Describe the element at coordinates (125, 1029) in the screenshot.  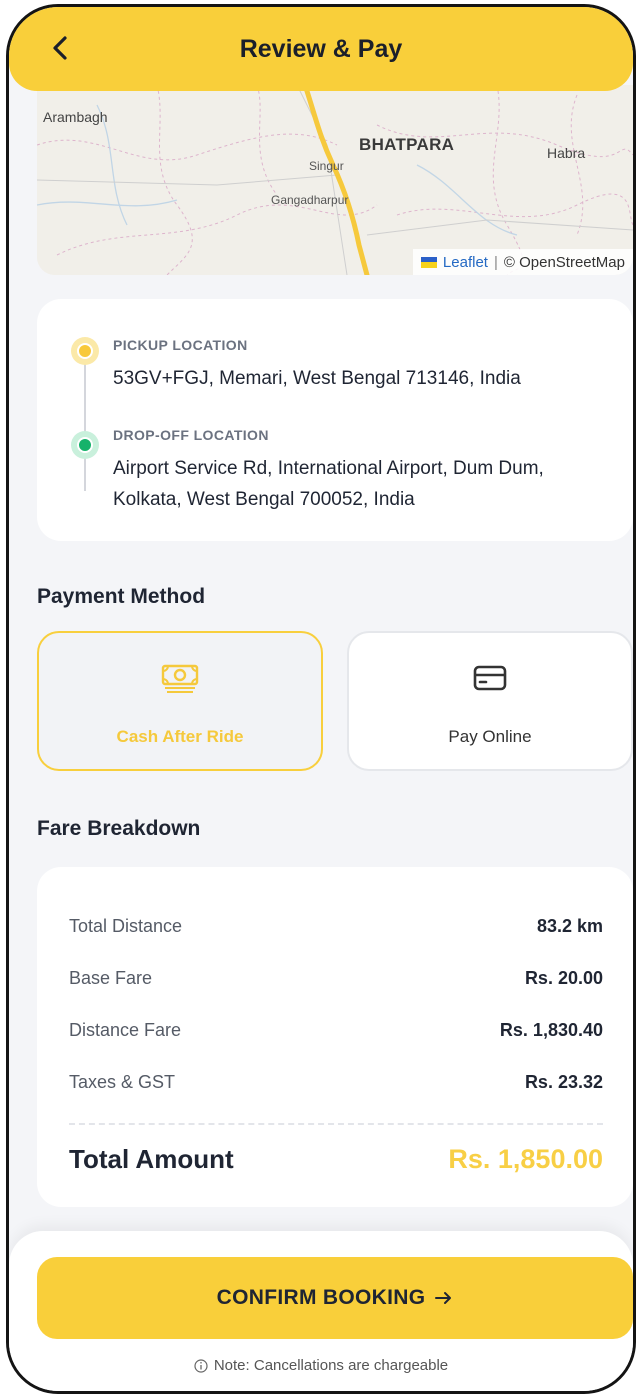
I see `fare-row-label: Distance Fare` at that location.